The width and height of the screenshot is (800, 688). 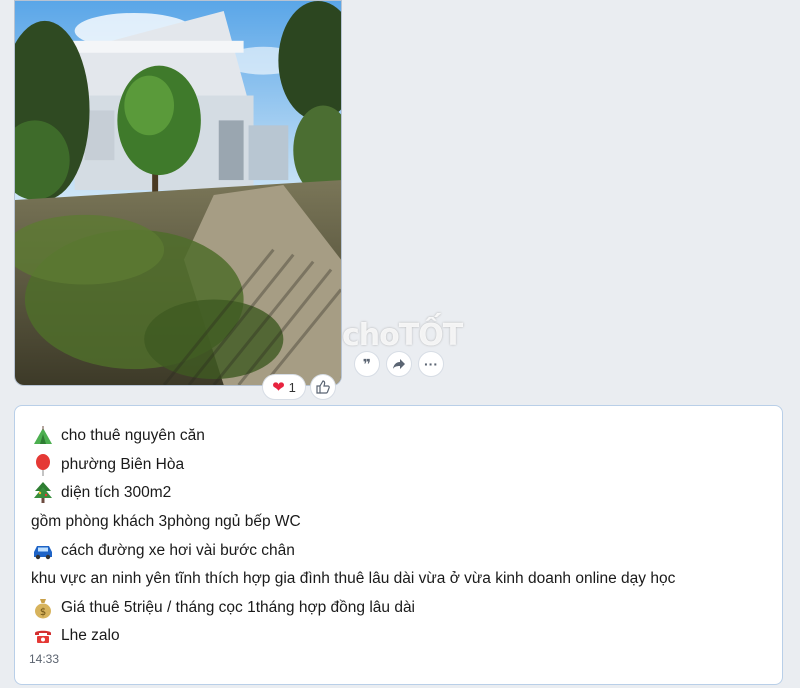 I want to click on thumbs-up-icon, so click(x=323, y=387).